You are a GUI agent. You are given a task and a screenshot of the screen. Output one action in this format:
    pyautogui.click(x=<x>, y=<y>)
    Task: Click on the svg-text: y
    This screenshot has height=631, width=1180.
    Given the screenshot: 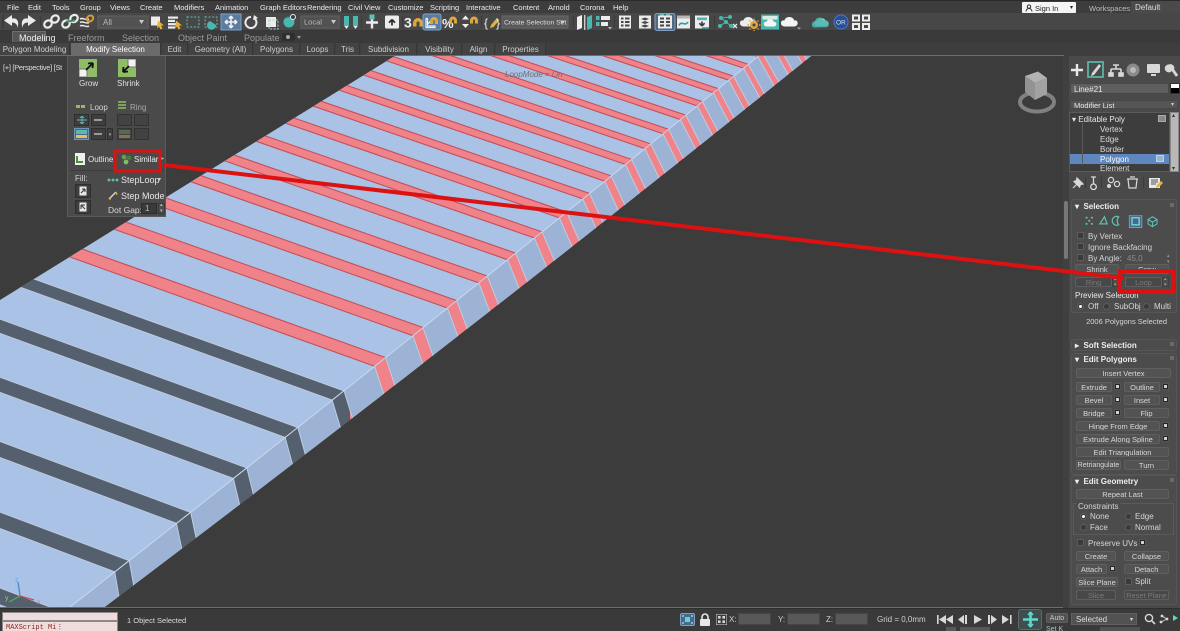 What is the action you would take?
    pyautogui.click(x=7, y=598)
    